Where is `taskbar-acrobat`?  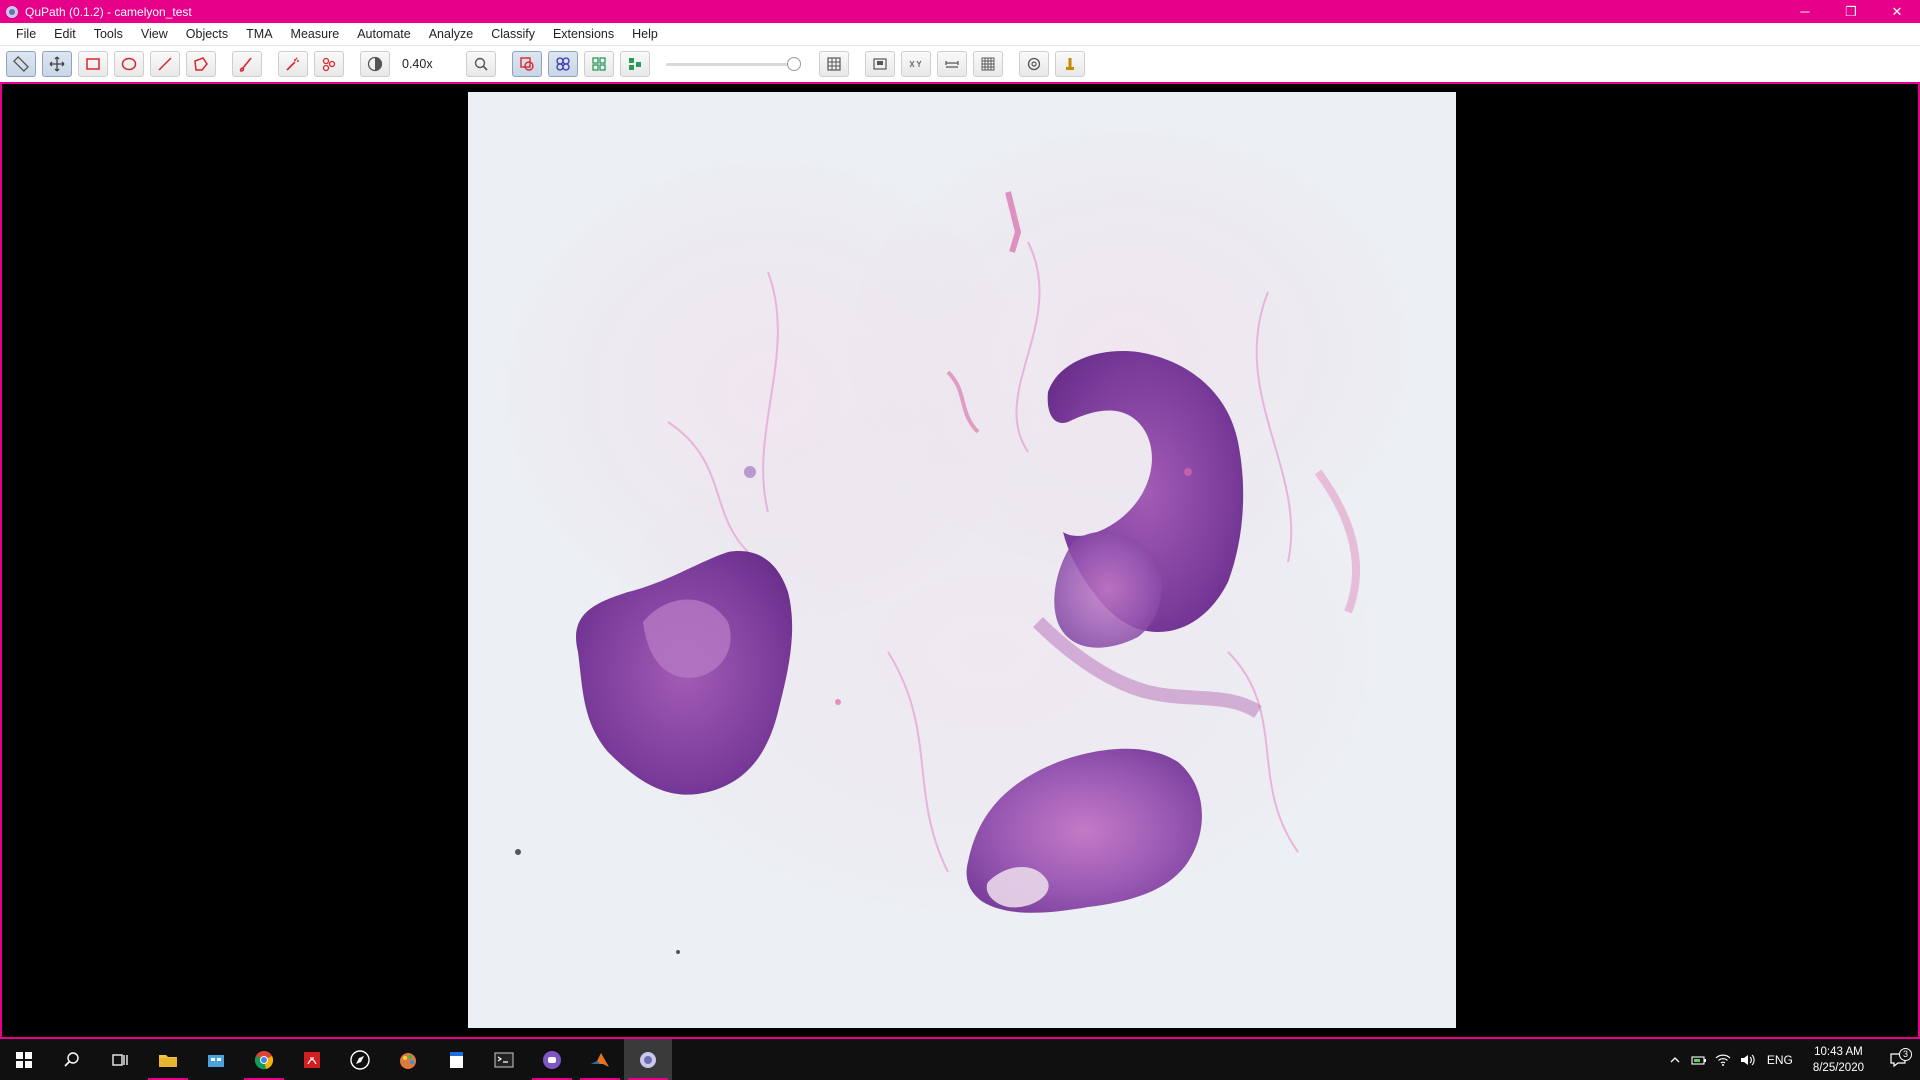
taskbar-acrobat is located at coordinates (312, 1059).